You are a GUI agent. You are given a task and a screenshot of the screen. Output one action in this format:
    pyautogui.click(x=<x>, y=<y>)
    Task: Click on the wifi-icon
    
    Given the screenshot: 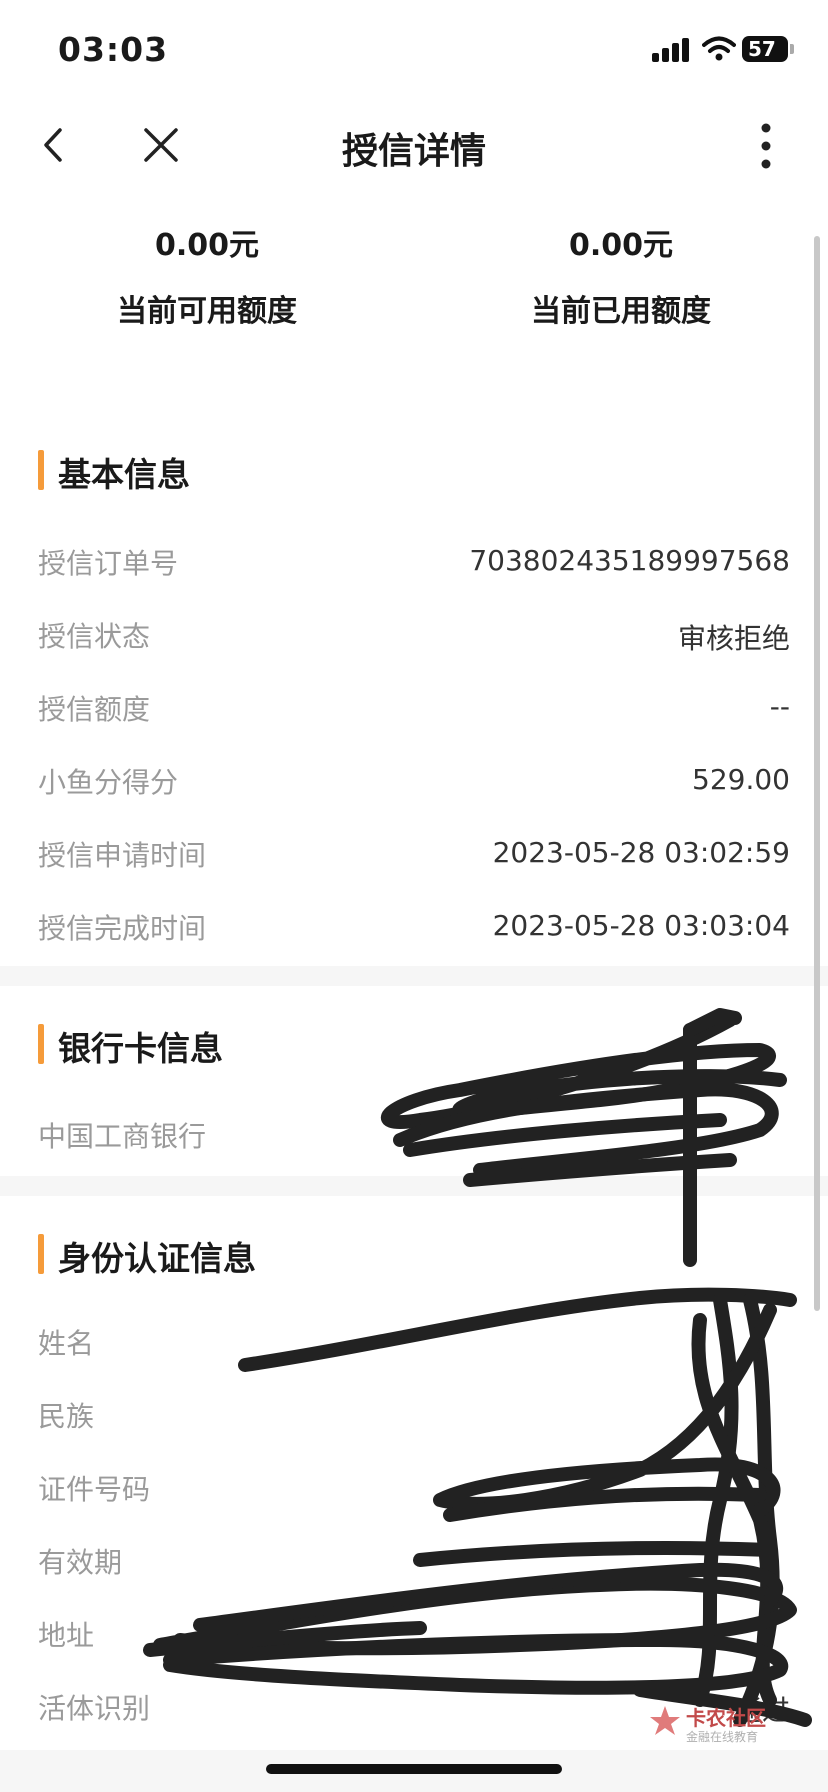 What is the action you would take?
    pyautogui.click(x=719, y=48)
    